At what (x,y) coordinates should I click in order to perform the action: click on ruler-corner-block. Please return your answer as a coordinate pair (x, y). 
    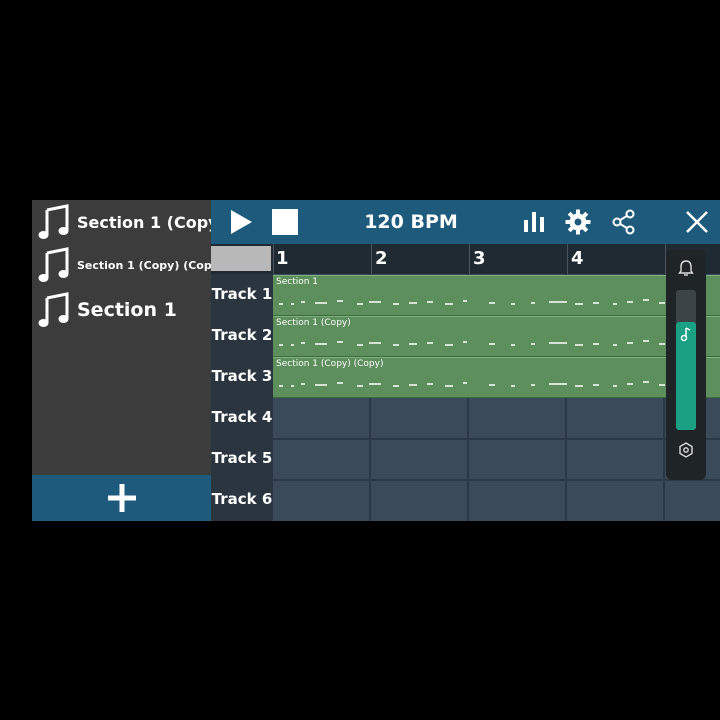
    Looking at the image, I should click on (241, 258).